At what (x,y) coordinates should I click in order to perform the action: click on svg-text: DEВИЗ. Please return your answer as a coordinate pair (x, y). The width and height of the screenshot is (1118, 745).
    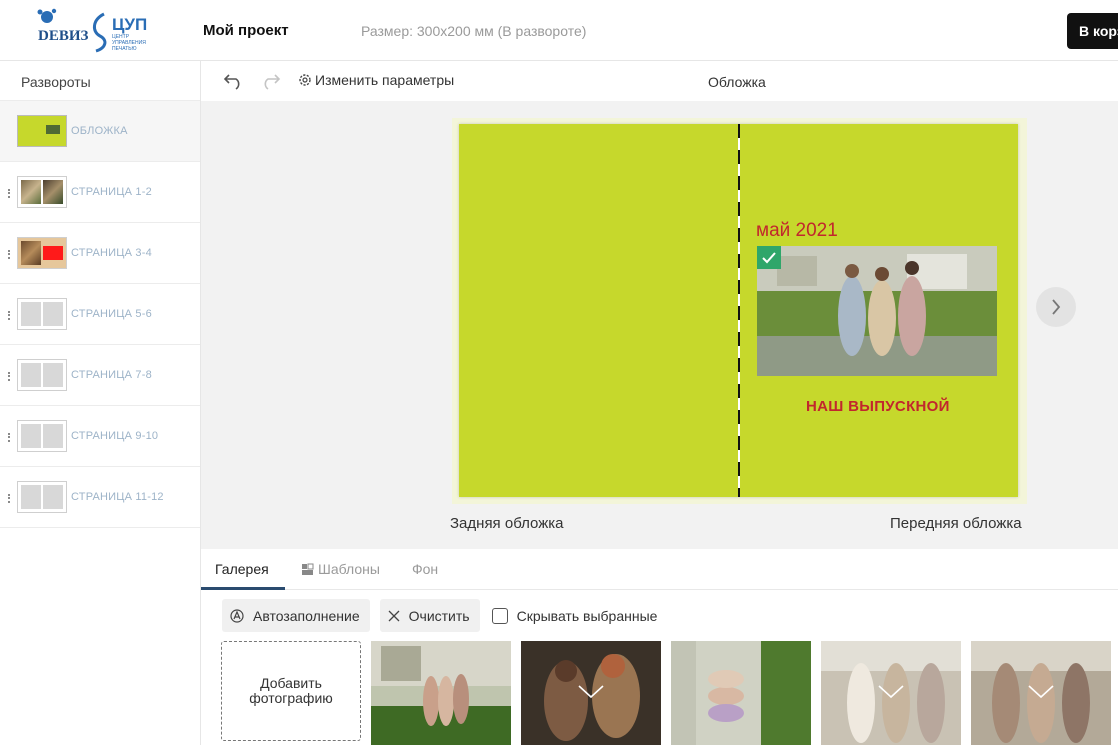
    Looking at the image, I should click on (63, 36).